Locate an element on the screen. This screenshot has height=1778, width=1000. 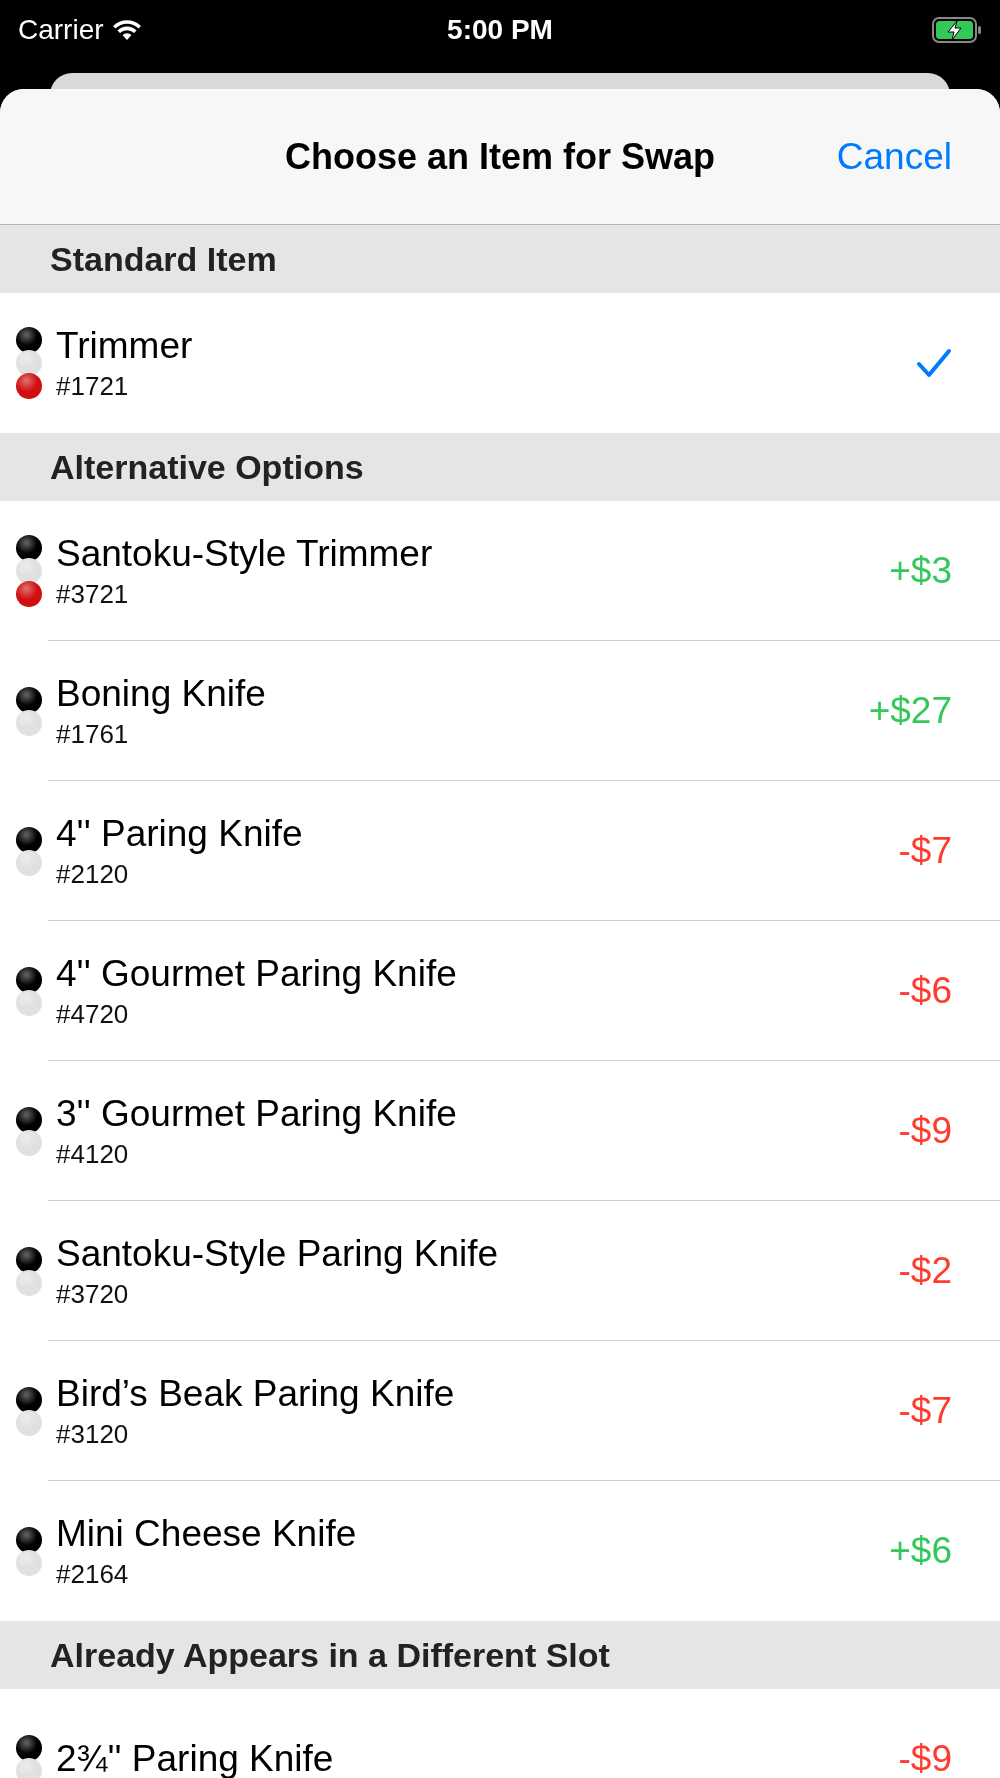
carrier-name: Carrier is located at coordinates (61, 30).